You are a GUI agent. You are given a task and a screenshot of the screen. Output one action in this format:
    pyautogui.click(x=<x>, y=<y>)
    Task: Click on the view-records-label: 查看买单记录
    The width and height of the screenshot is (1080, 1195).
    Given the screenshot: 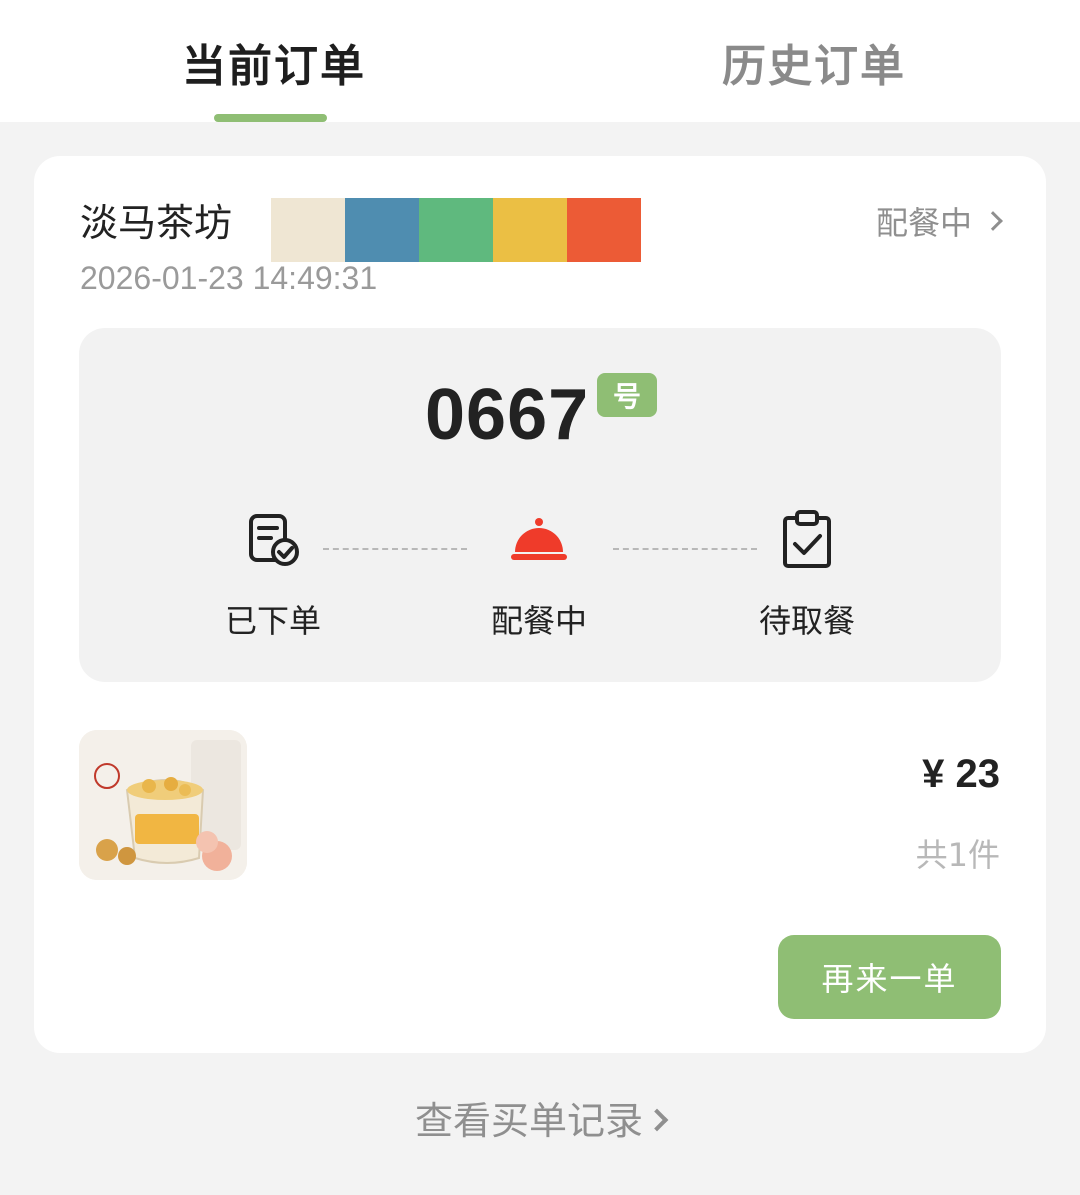 What is the action you would take?
    pyautogui.click(x=528, y=1121)
    